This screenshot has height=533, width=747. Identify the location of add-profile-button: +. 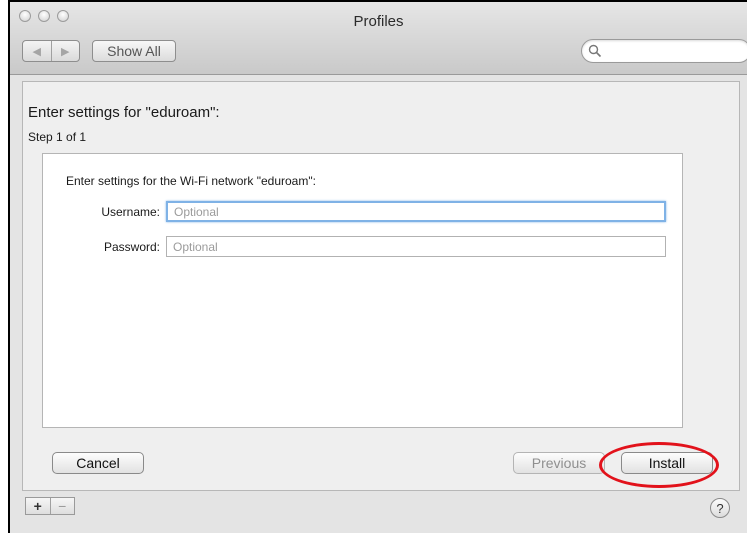
(38, 506).